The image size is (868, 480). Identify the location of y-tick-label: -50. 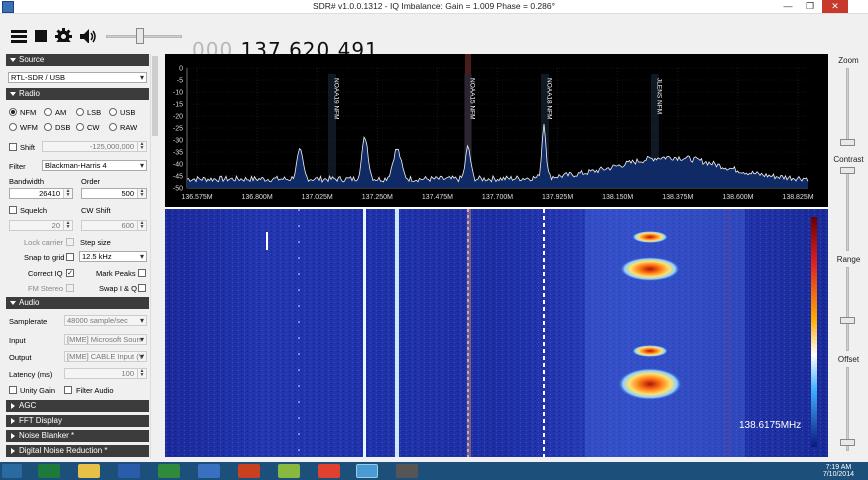
(178, 189).